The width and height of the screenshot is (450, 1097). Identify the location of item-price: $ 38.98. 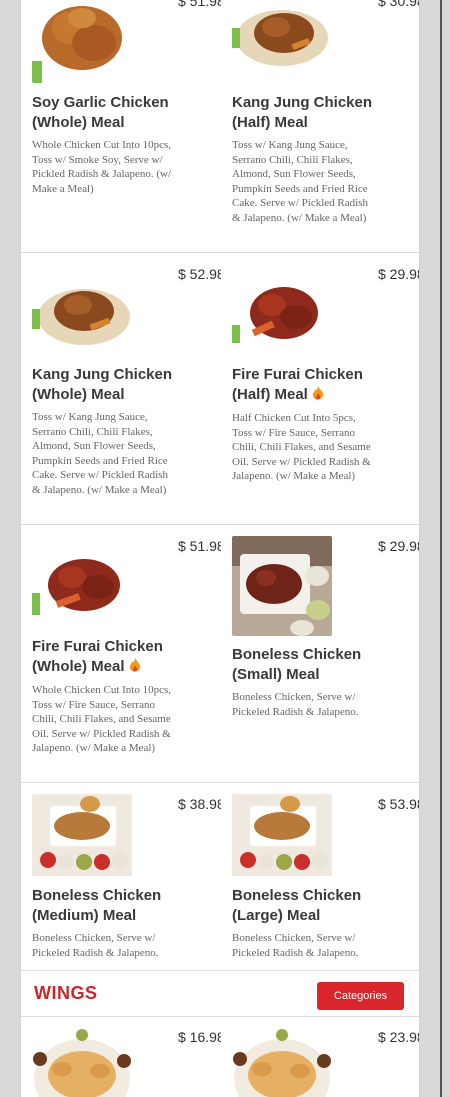
(199, 804).